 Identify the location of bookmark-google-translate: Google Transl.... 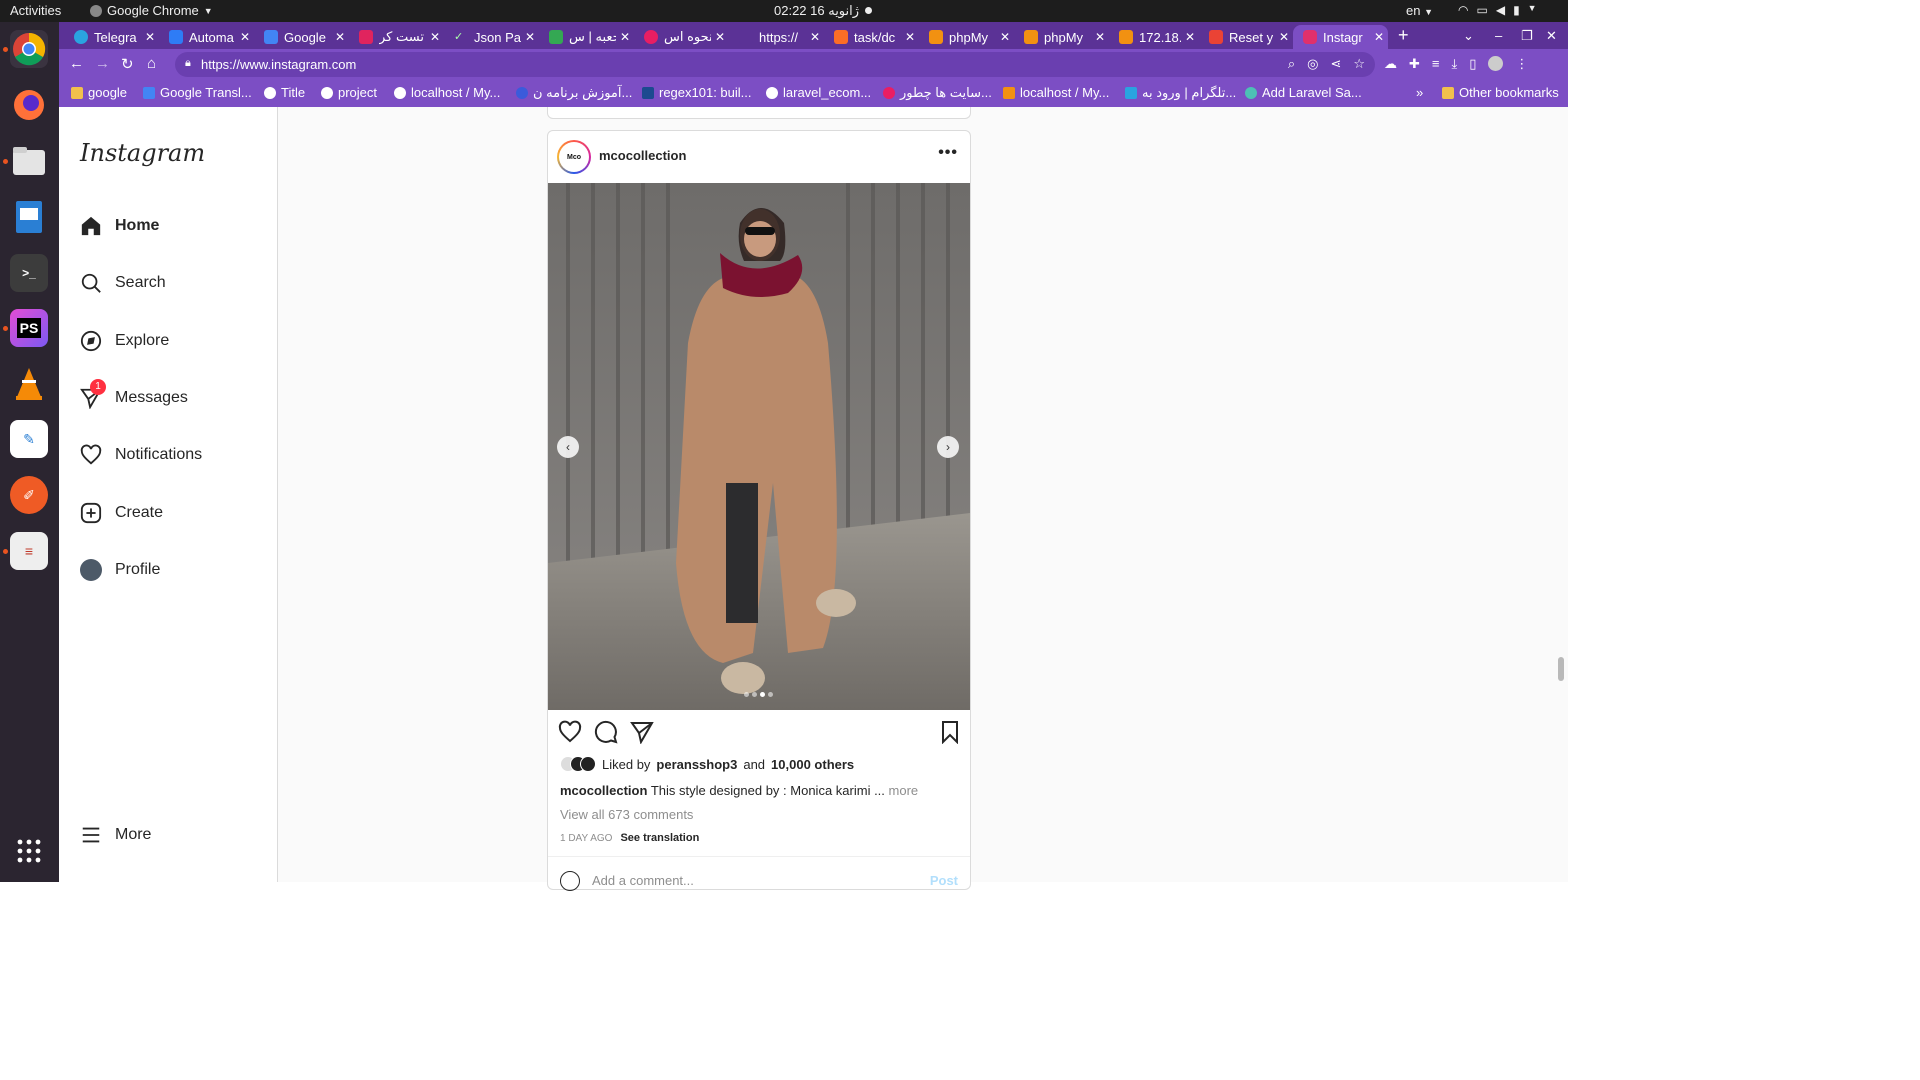
(197, 92).